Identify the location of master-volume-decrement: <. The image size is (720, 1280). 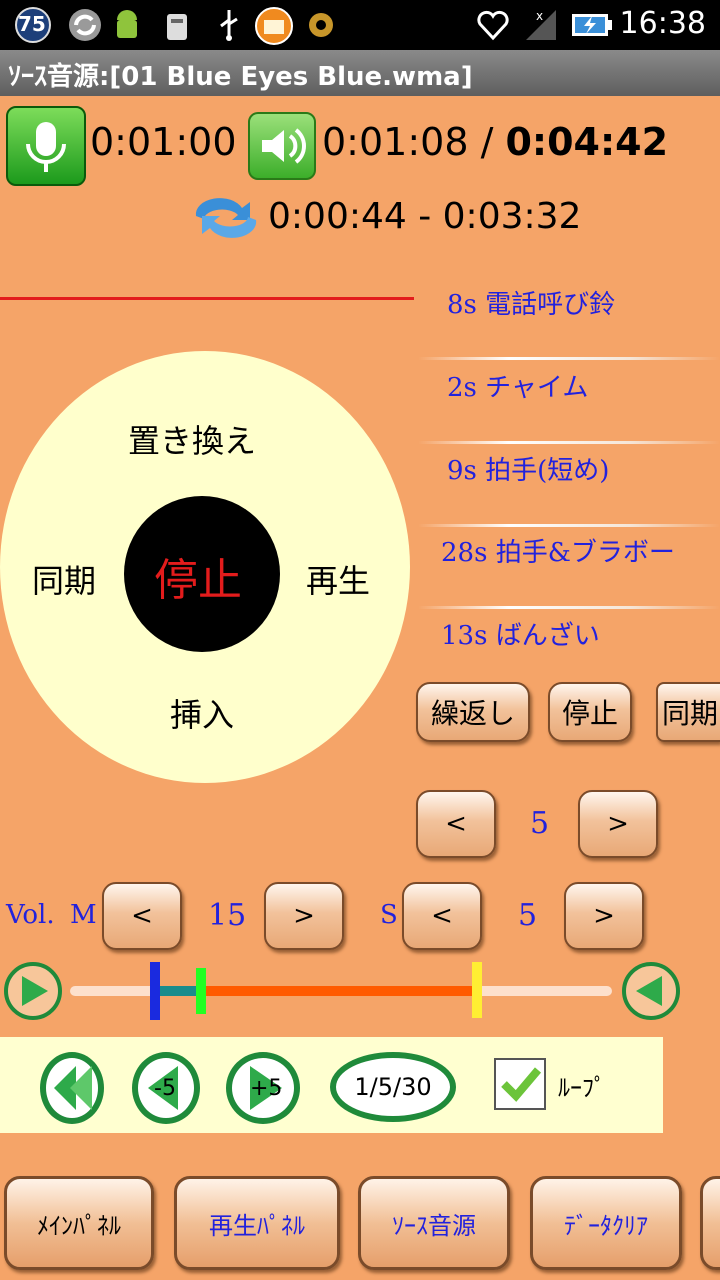
(142, 916).